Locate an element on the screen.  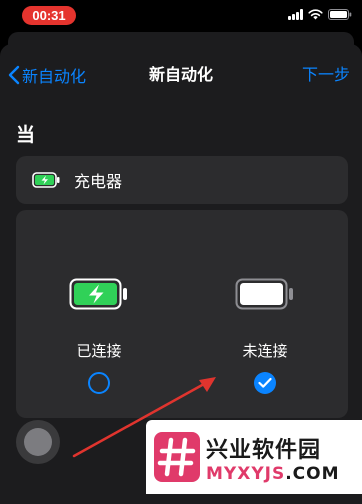
trigger-row: 充电器 is located at coordinates (182, 180).